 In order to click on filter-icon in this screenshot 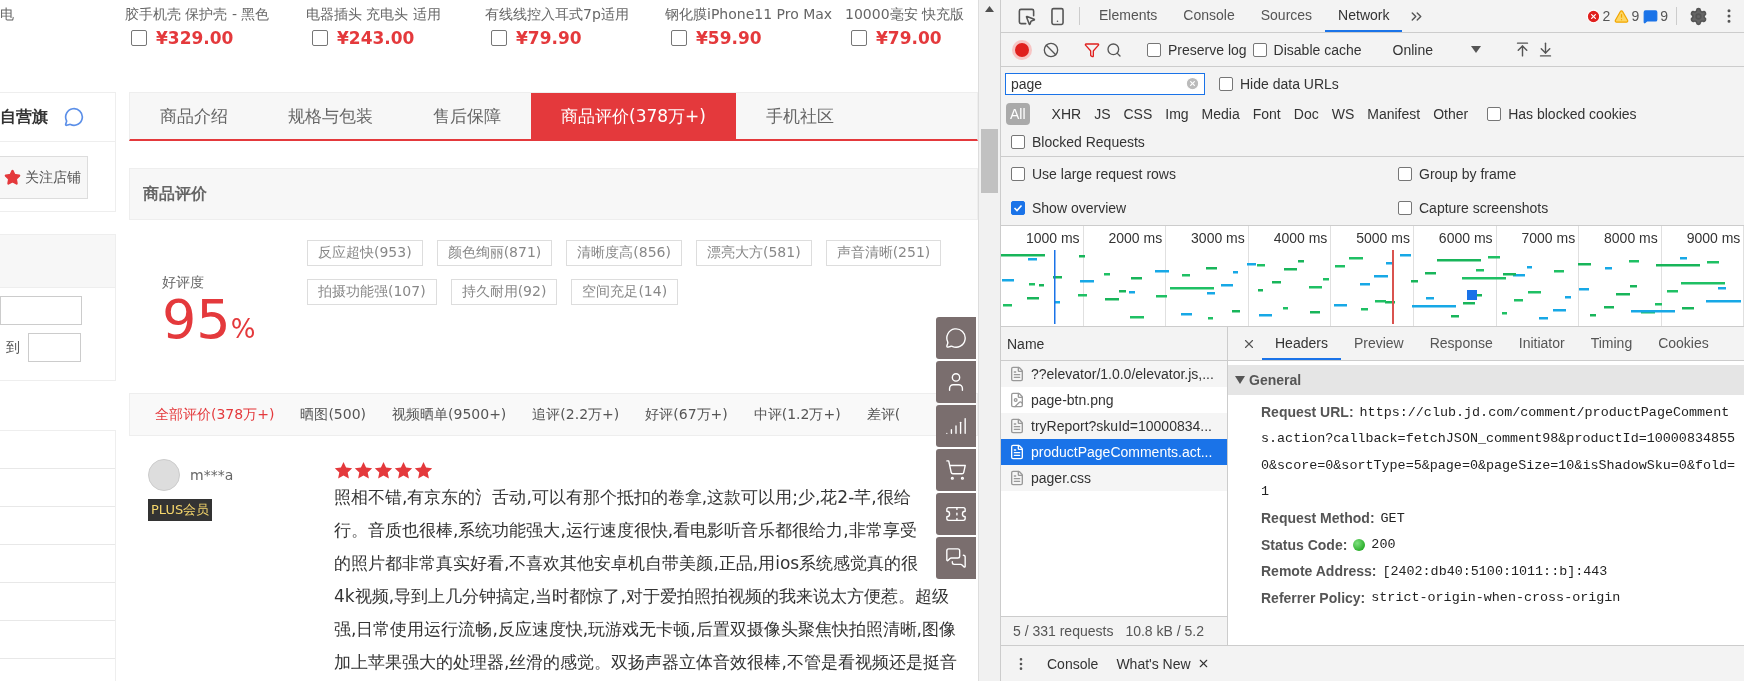, I will do `click(1092, 49)`.